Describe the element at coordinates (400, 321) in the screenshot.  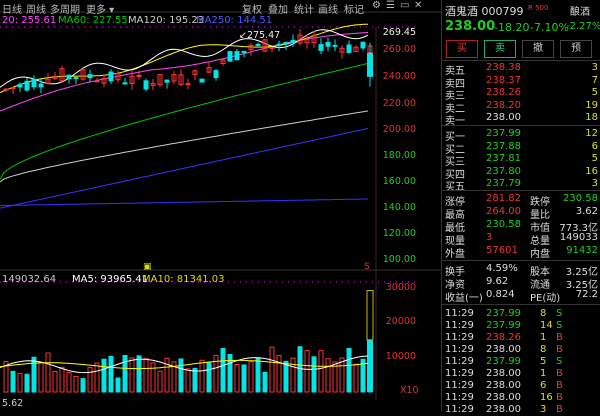
I see `vol-axis-20000: 20000` at that location.